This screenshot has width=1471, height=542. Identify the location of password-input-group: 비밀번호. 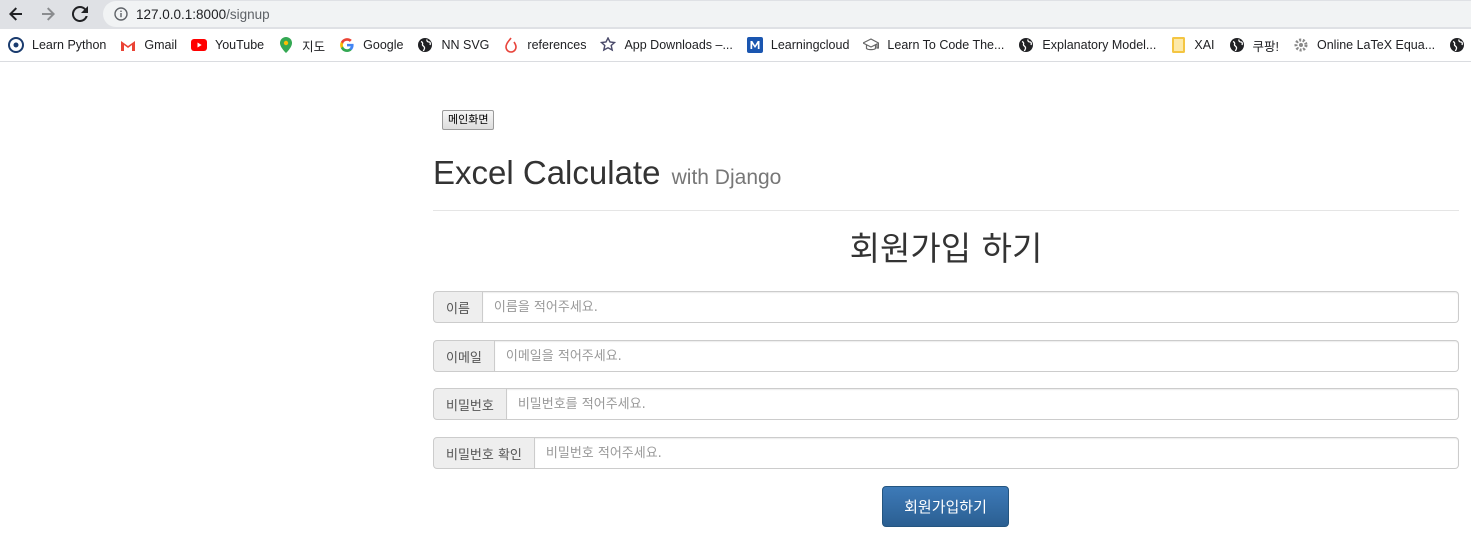
(946, 404).